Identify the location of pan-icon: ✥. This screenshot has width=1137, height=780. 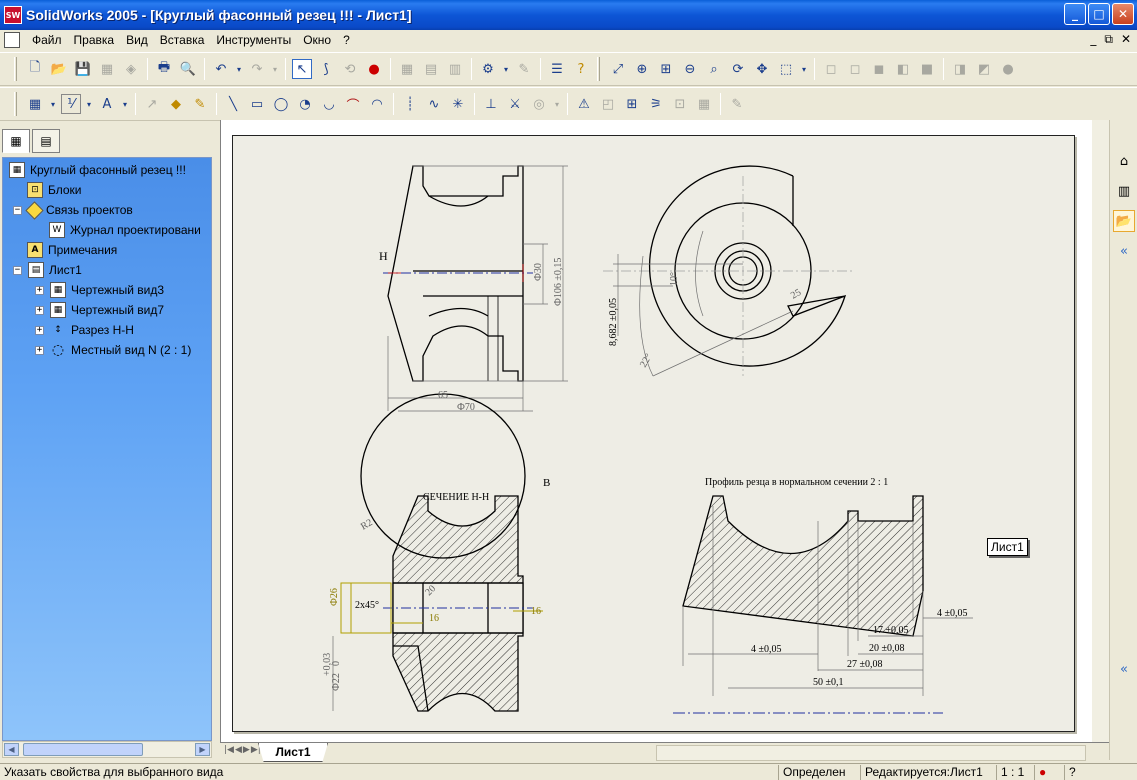
(762, 69).